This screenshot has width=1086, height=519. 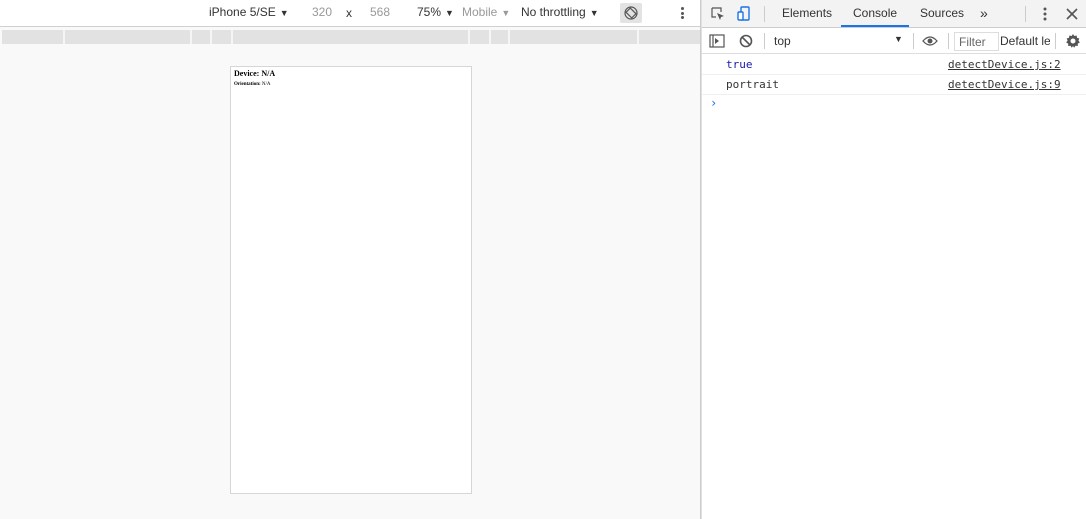 I want to click on inspect-element-icon, so click(x=718, y=14).